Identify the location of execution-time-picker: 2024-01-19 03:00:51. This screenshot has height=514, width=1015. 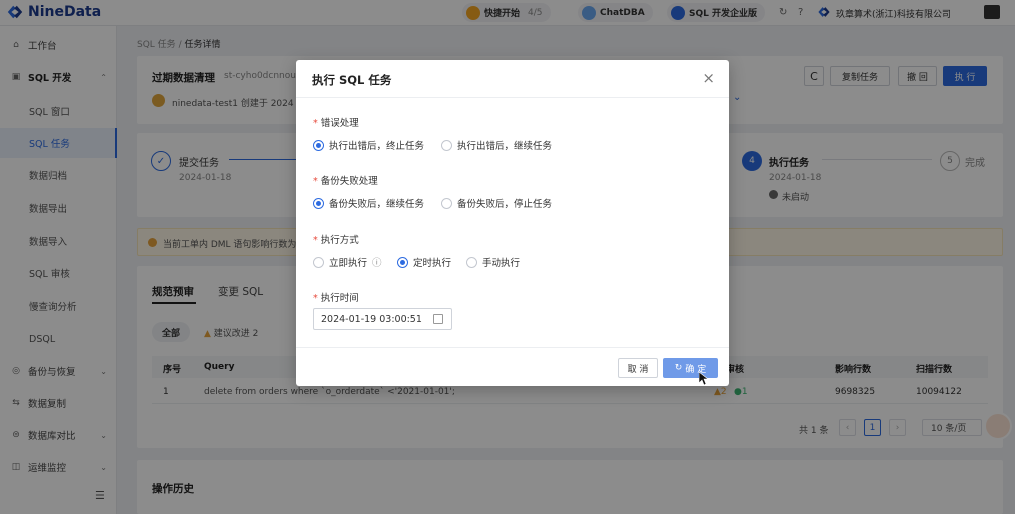
(382, 319).